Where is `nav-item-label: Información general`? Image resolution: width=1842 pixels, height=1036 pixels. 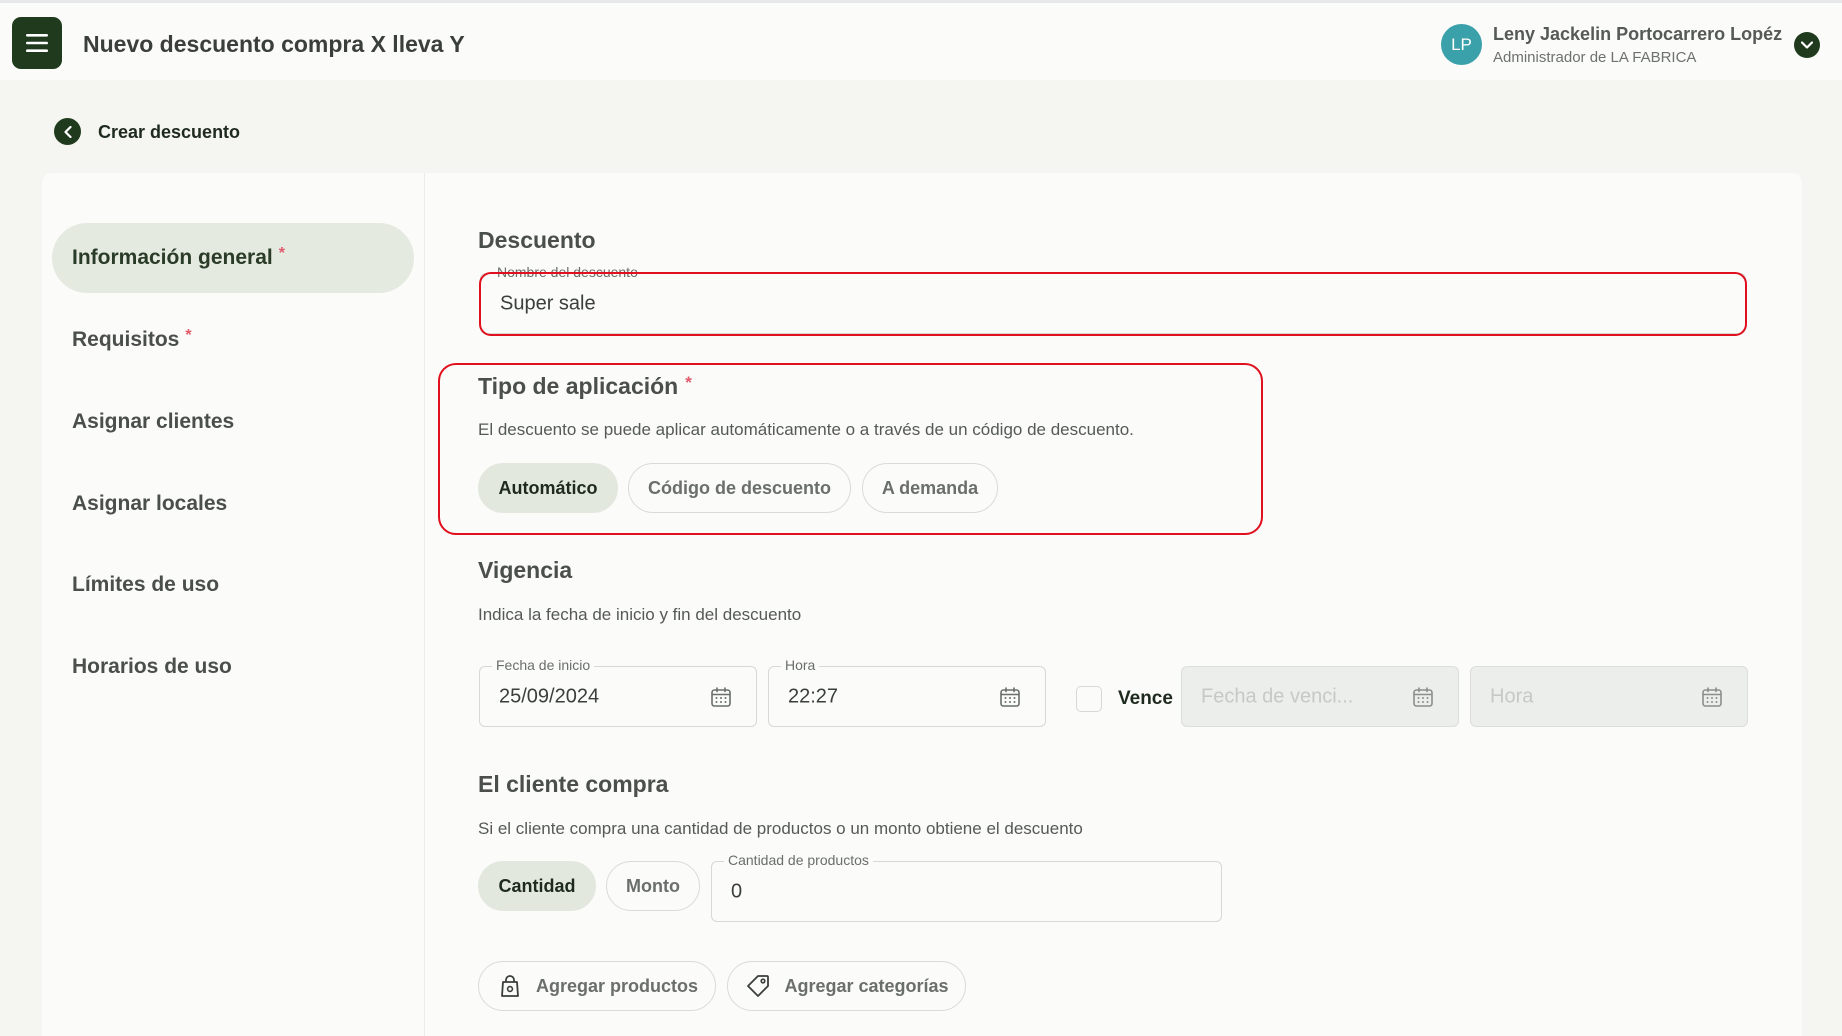 nav-item-label: Información general is located at coordinates (172, 257).